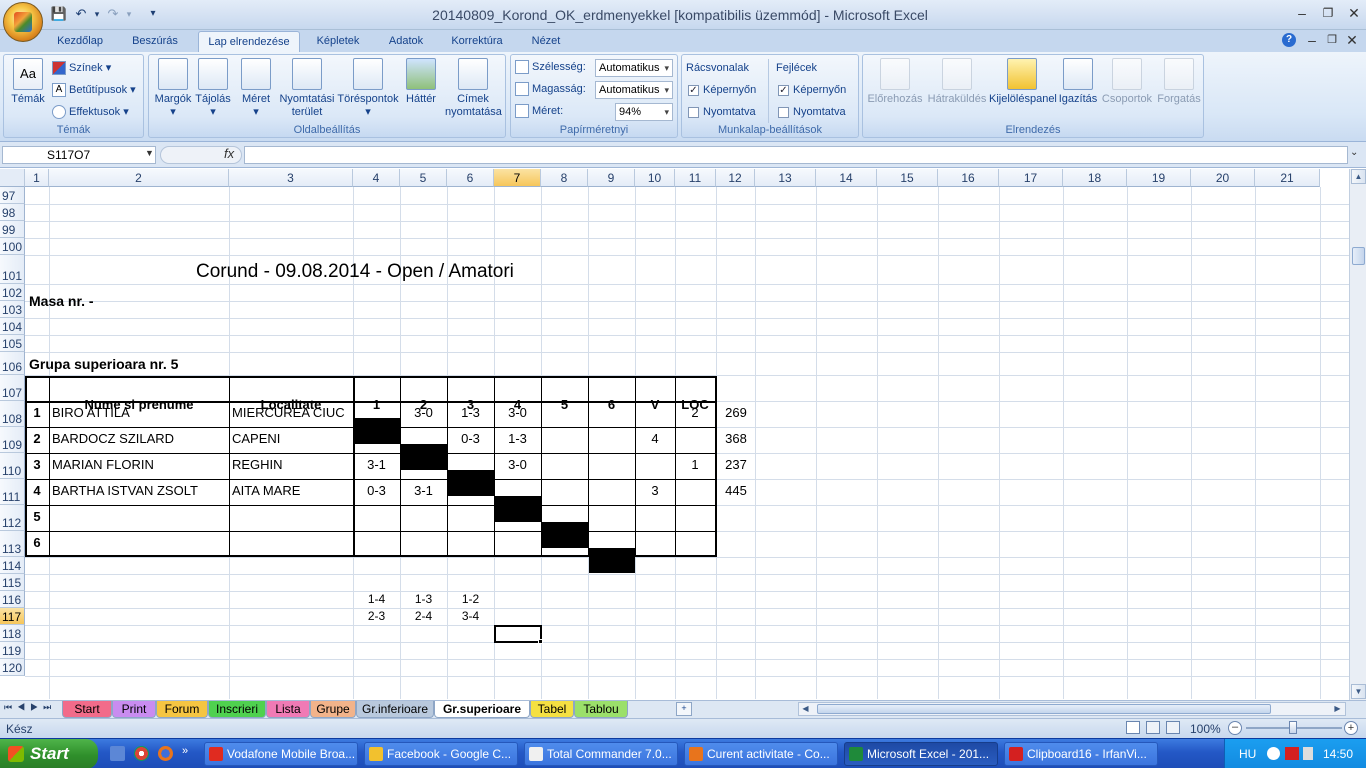 This screenshot has height=768, width=1366. I want to click on row-header: 119, so click(12, 650).